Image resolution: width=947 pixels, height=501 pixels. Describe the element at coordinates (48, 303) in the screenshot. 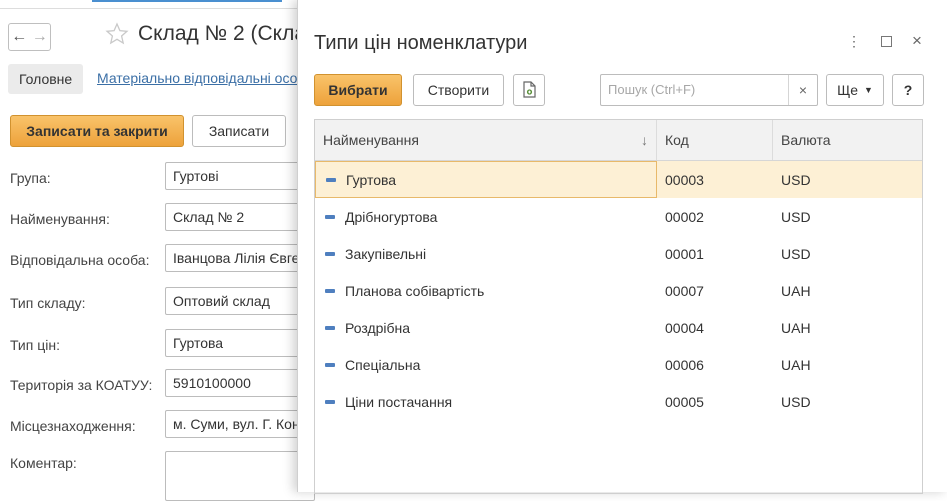

I see `warehouse-type-label: Тип складу:` at that location.